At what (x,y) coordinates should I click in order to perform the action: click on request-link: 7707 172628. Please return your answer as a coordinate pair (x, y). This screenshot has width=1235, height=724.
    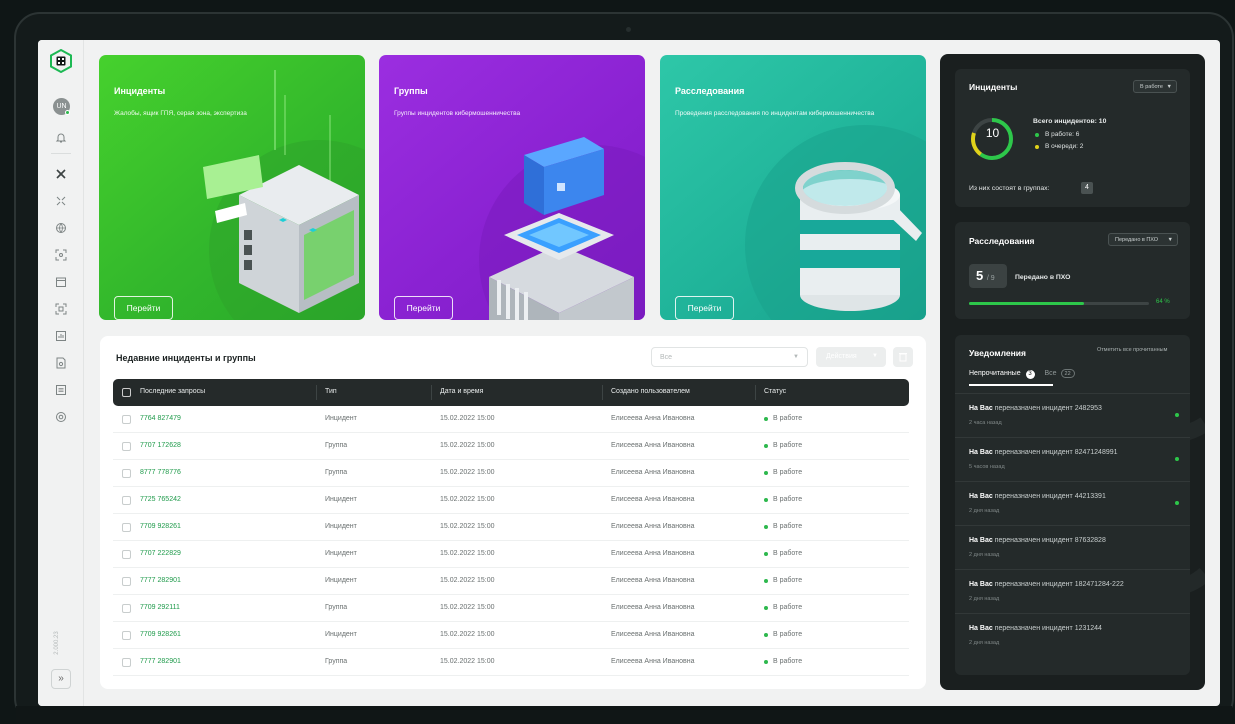
    Looking at the image, I should click on (160, 445).